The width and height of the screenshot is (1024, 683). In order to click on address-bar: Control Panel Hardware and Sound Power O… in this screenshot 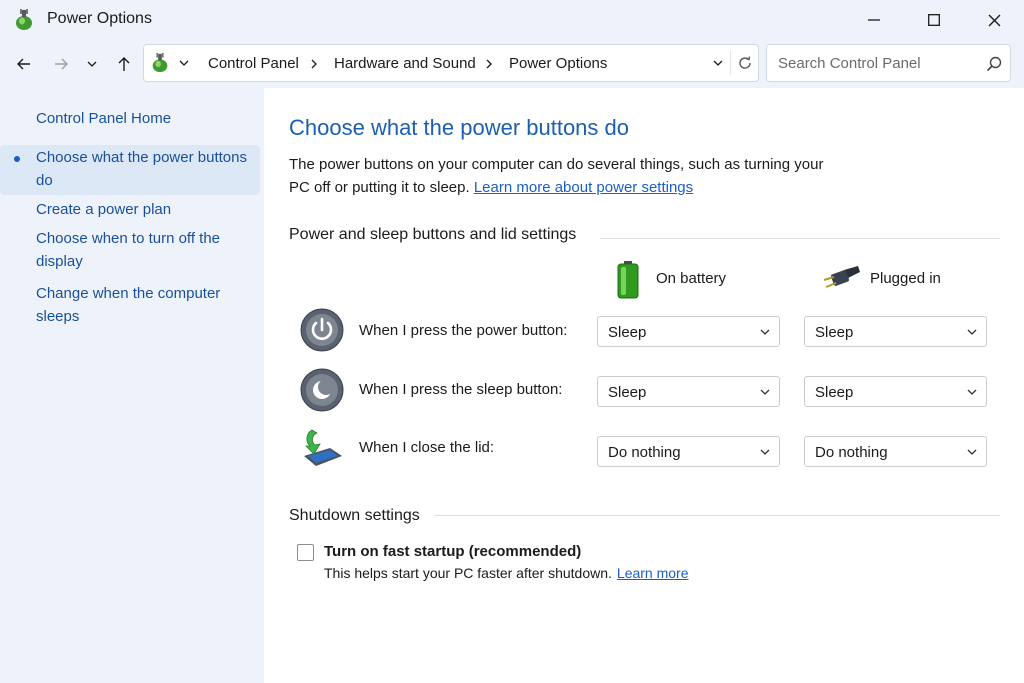, I will do `click(451, 63)`.